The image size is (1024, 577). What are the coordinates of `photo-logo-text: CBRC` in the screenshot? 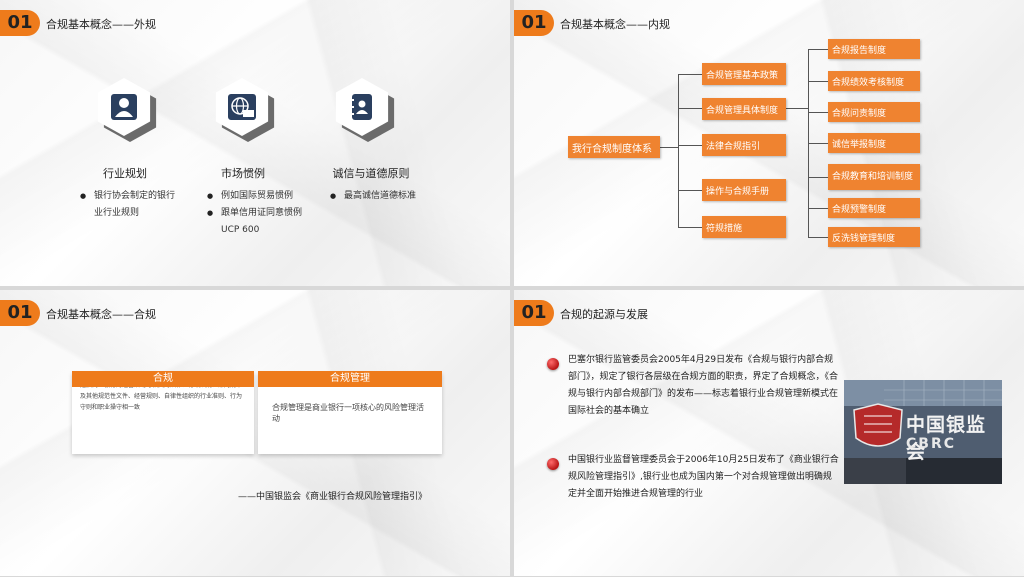 It's located at (931, 444).